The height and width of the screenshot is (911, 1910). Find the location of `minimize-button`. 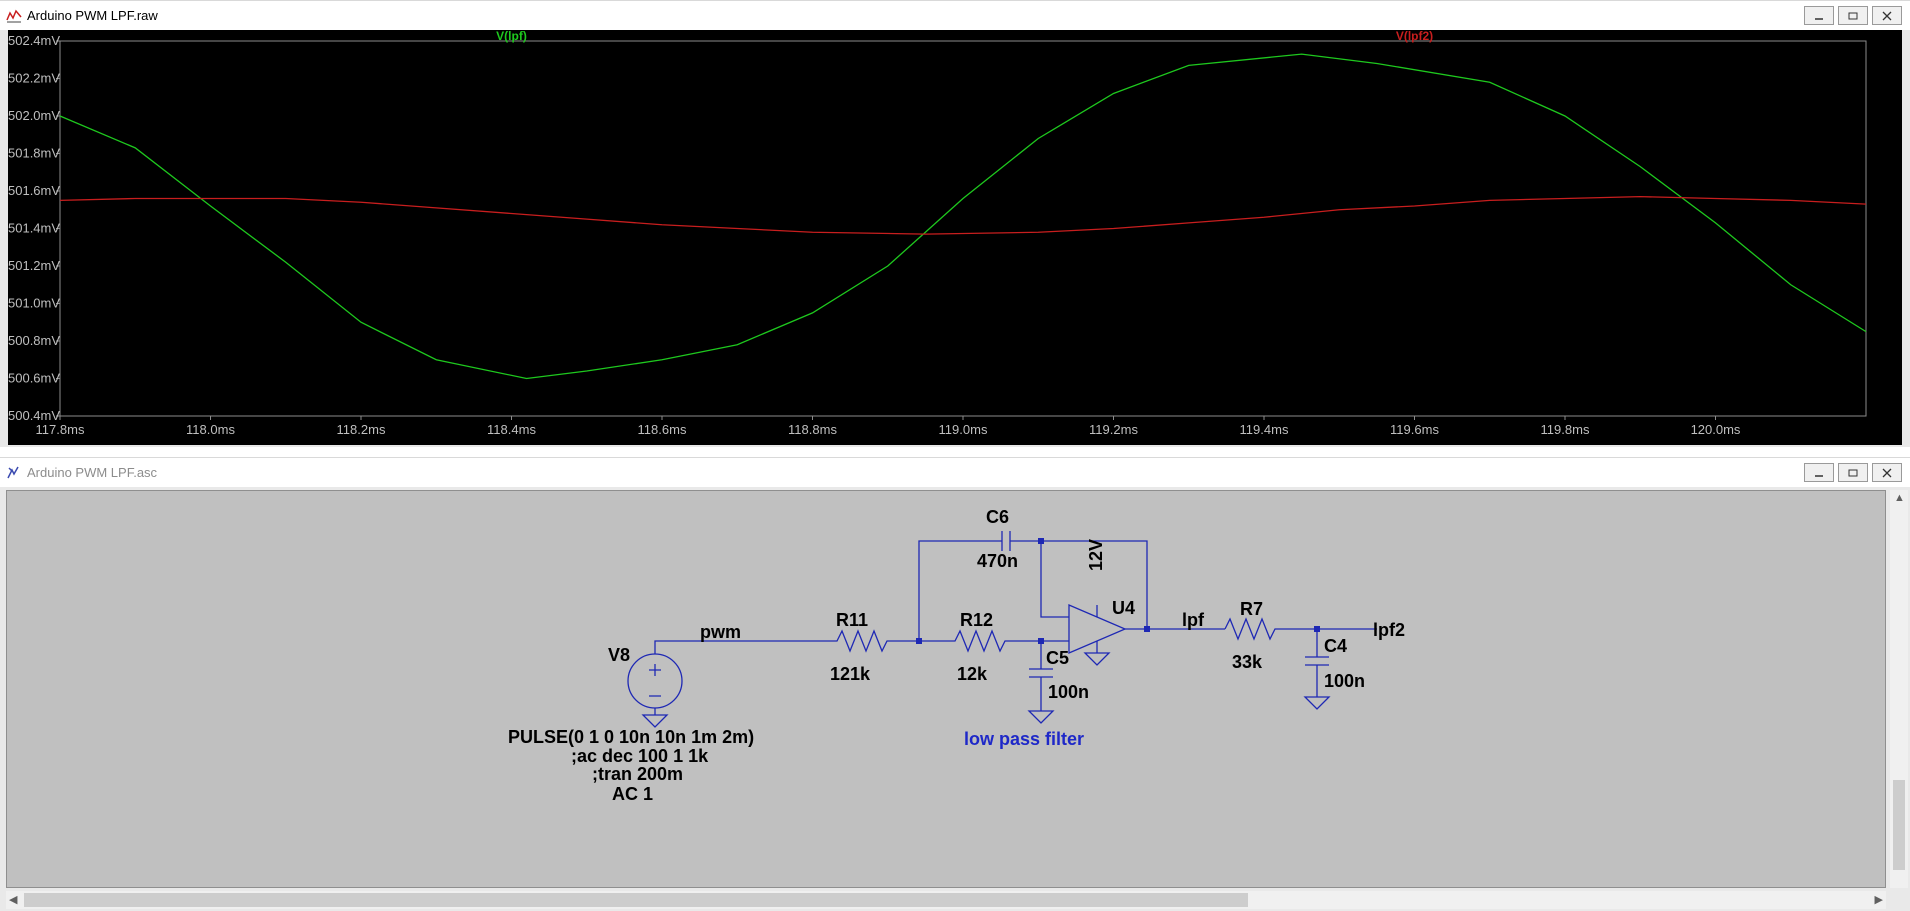

minimize-button is located at coordinates (1819, 15).